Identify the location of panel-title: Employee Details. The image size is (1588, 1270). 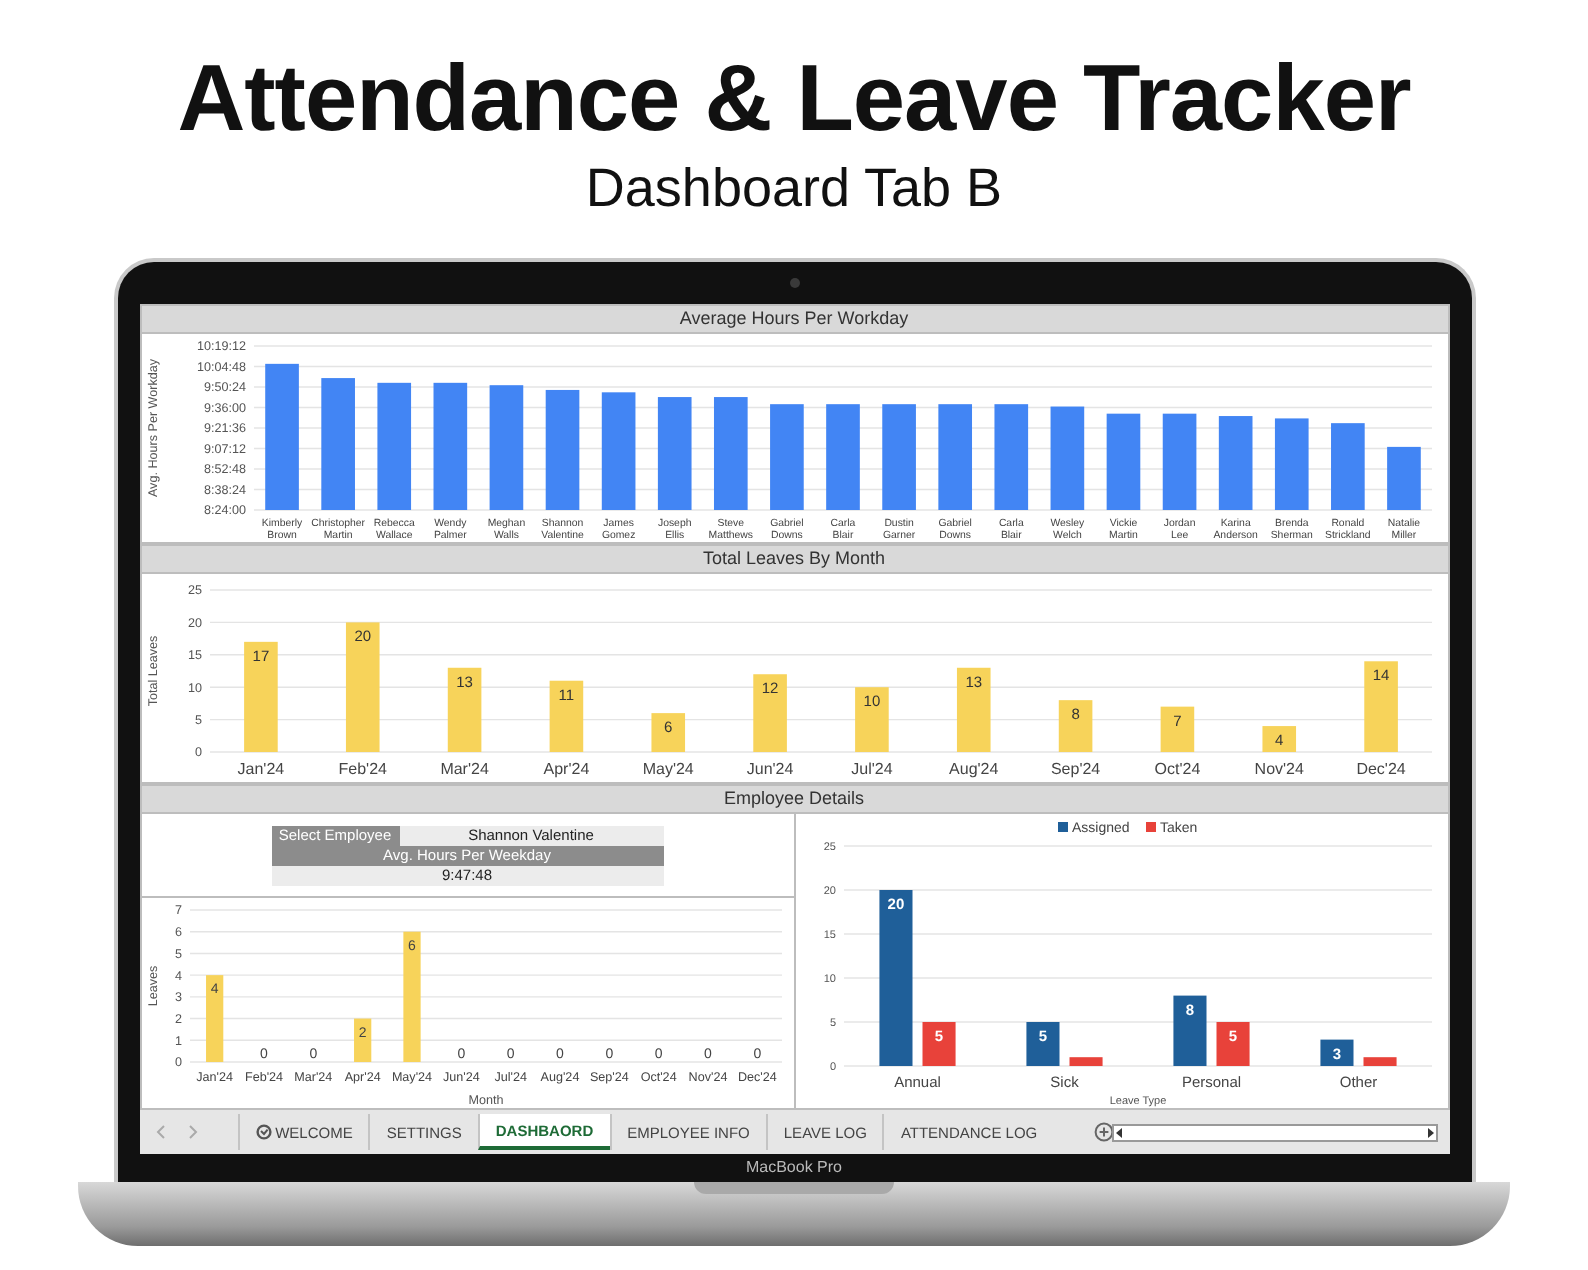
(794, 800).